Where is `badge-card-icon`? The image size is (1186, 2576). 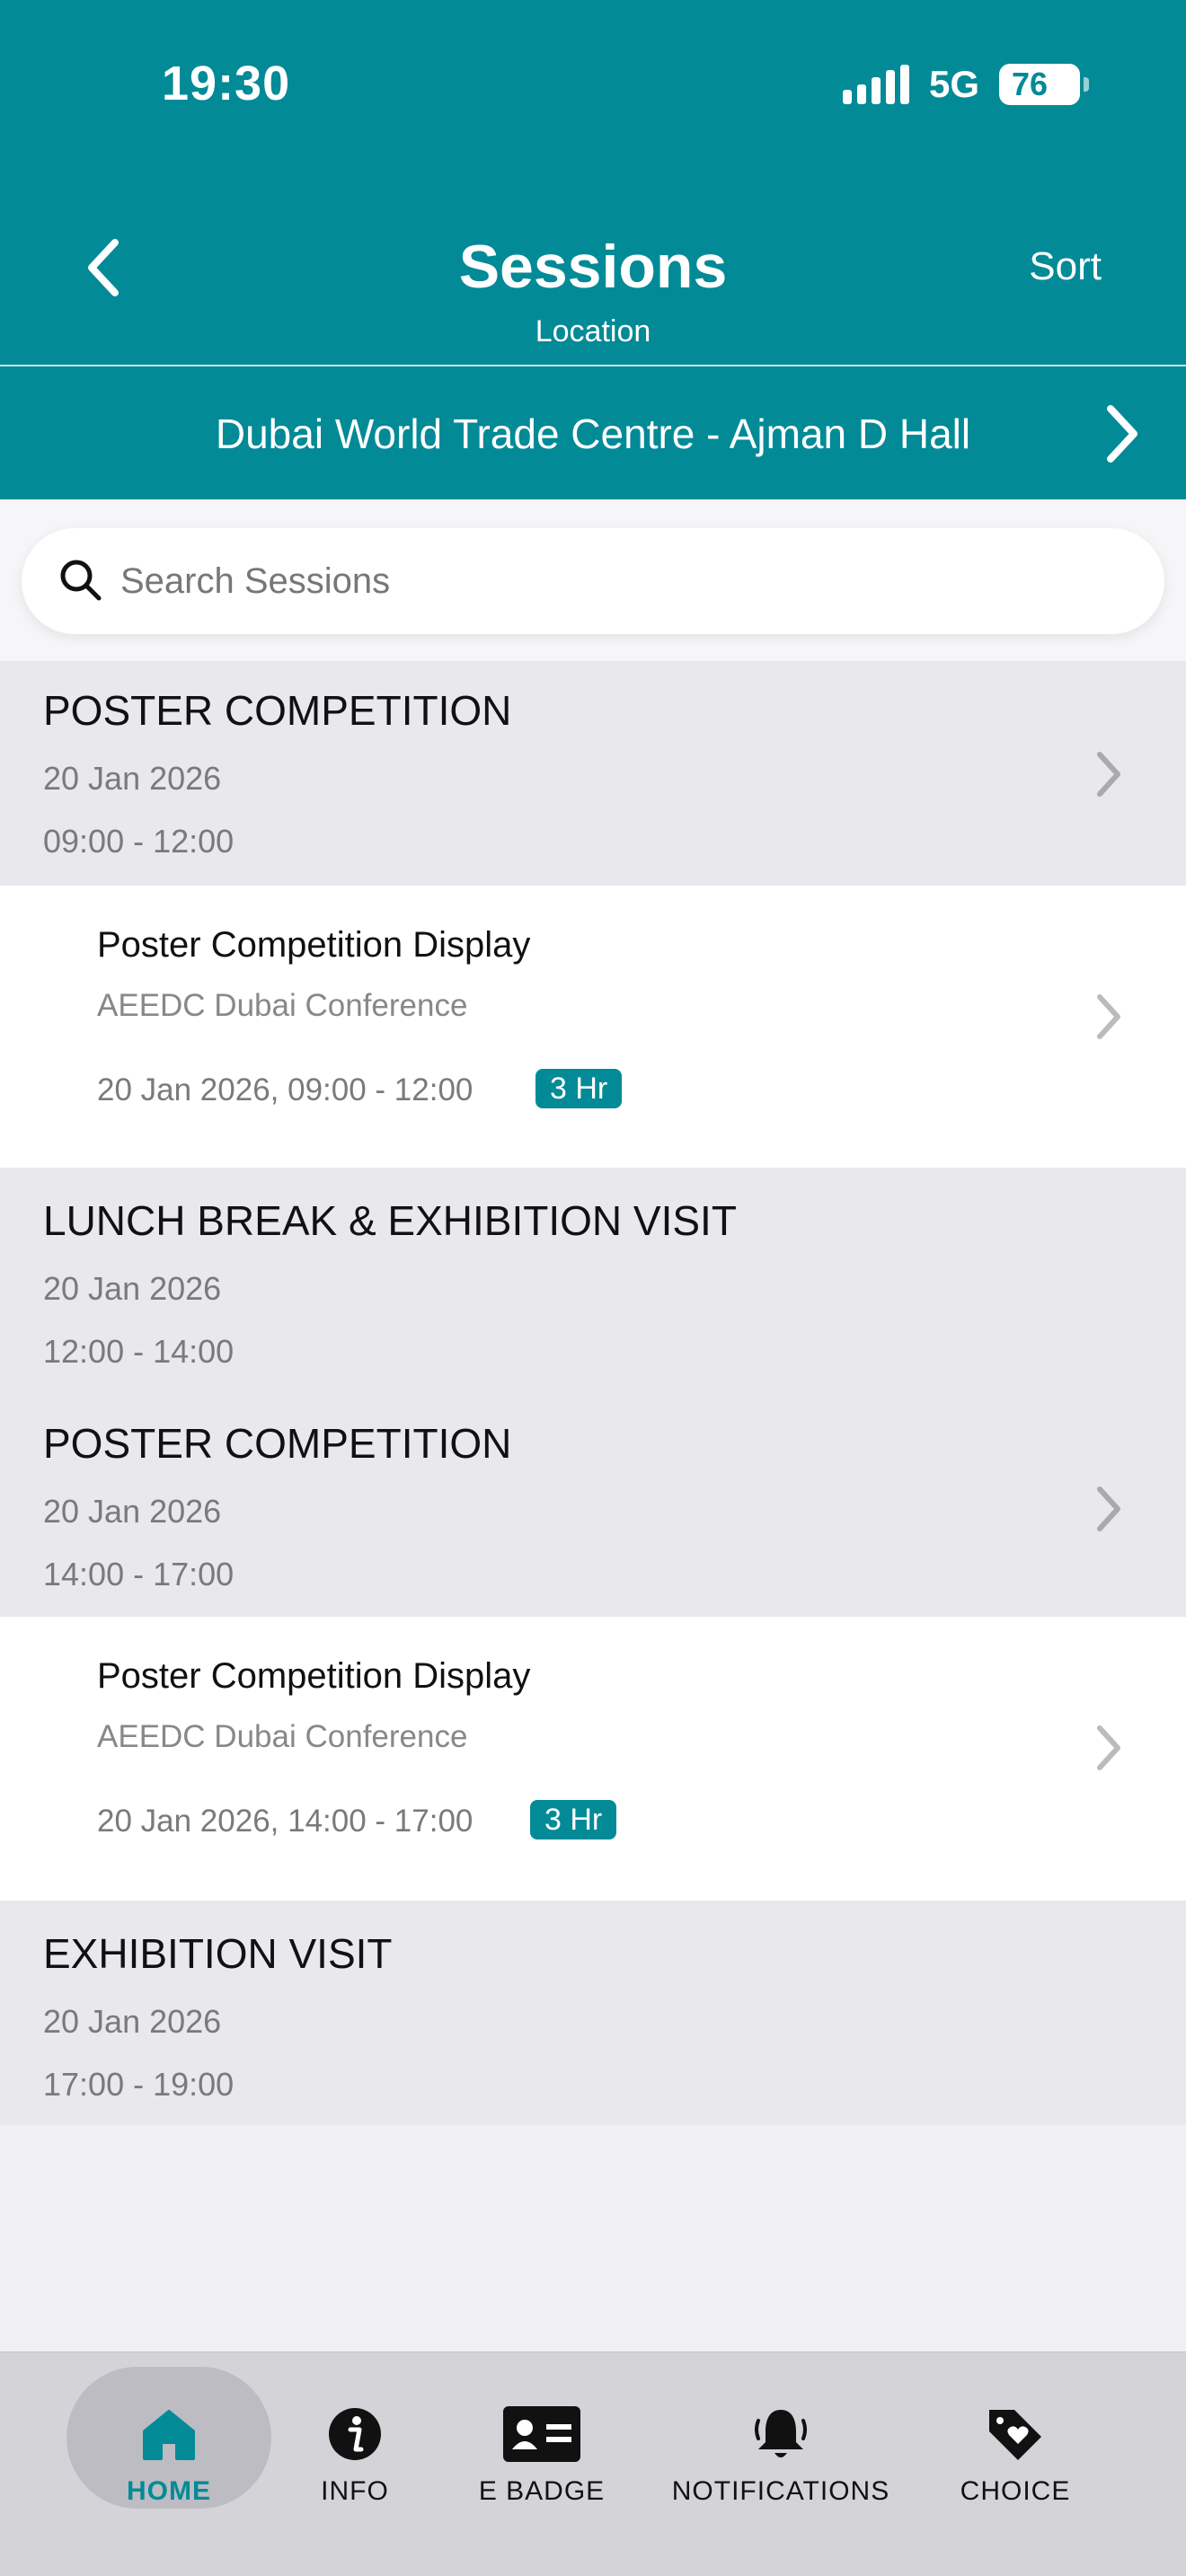
badge-card-icon is located at coordinates (541, 2434).